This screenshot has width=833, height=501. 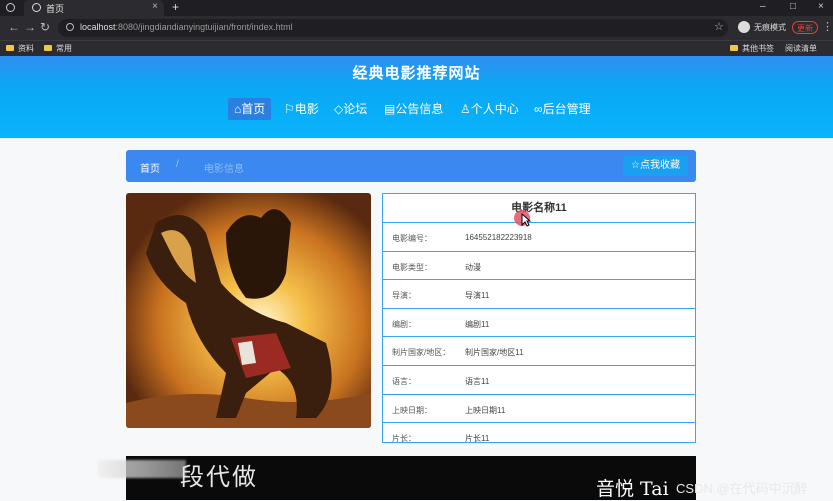 What do you see at coordinates (301, 109) in the screenshot?
I see `nav-movies: ⚐电影` at bounding box center [301, 109].